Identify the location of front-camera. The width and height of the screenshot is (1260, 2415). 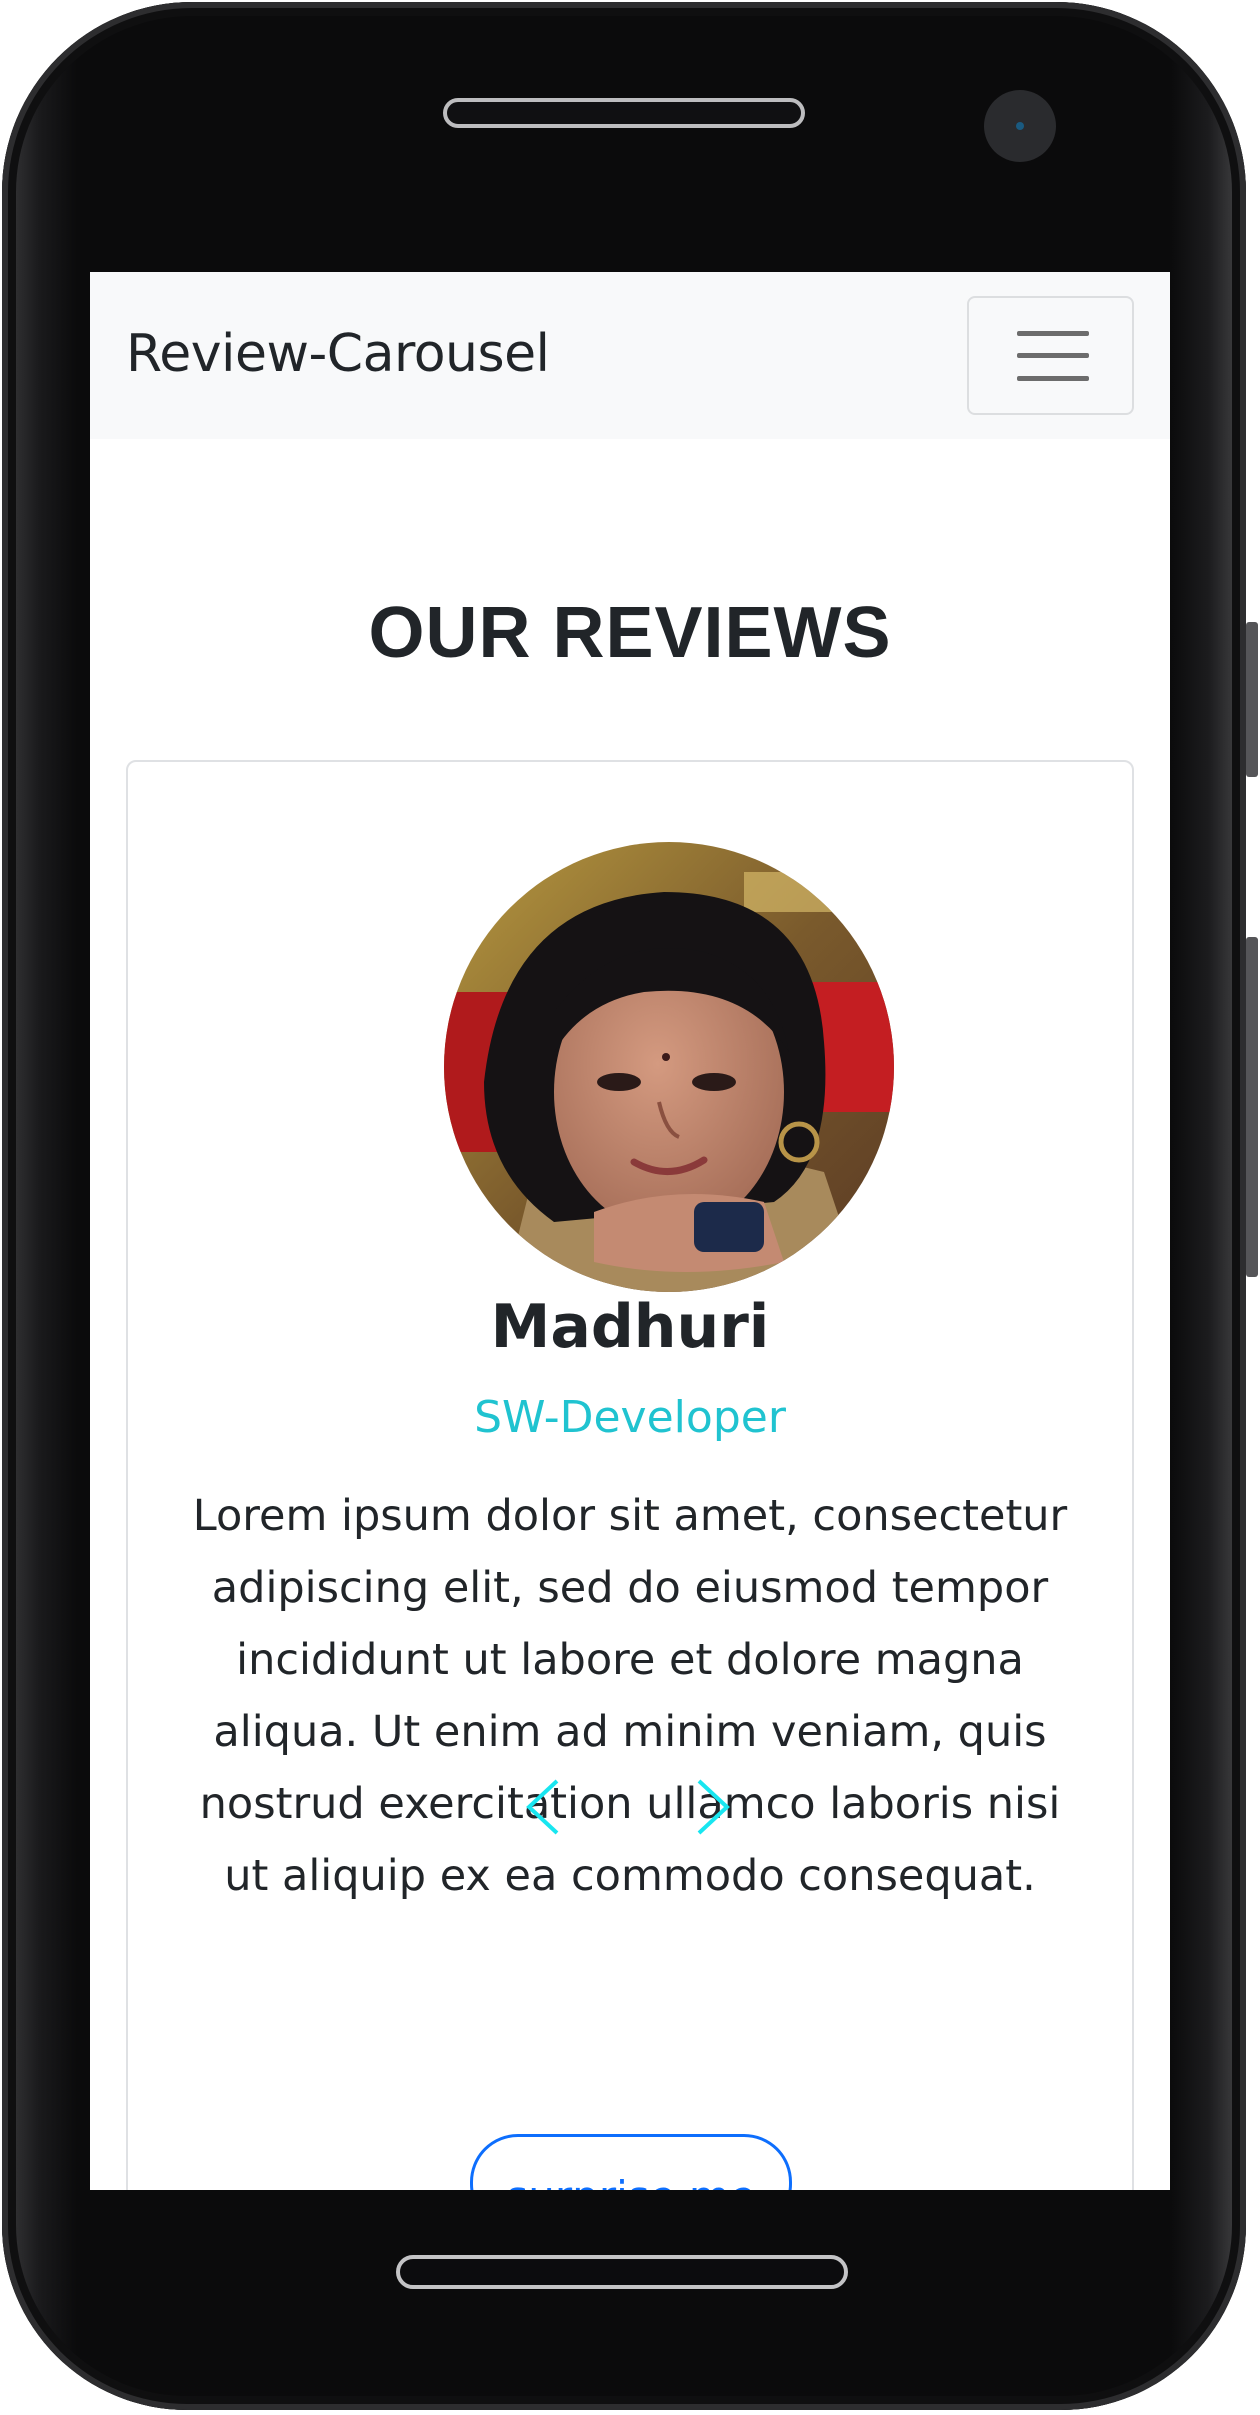
(1020, 126).